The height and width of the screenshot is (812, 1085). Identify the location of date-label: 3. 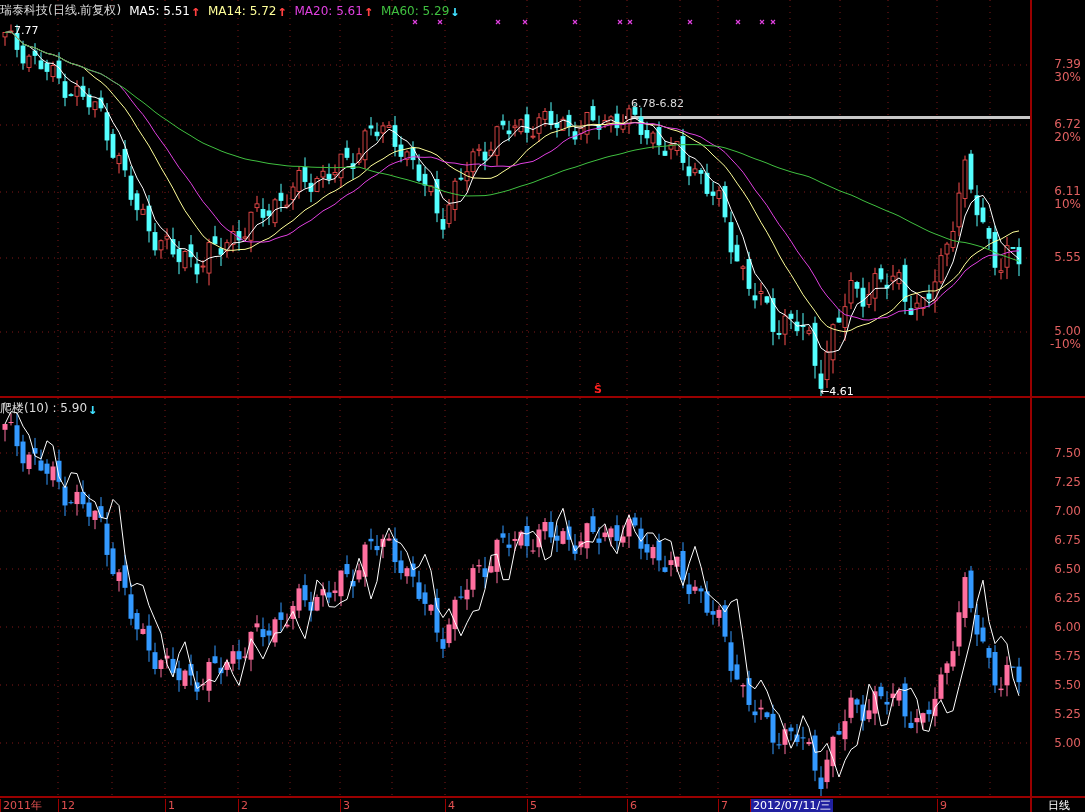
(346, 805).